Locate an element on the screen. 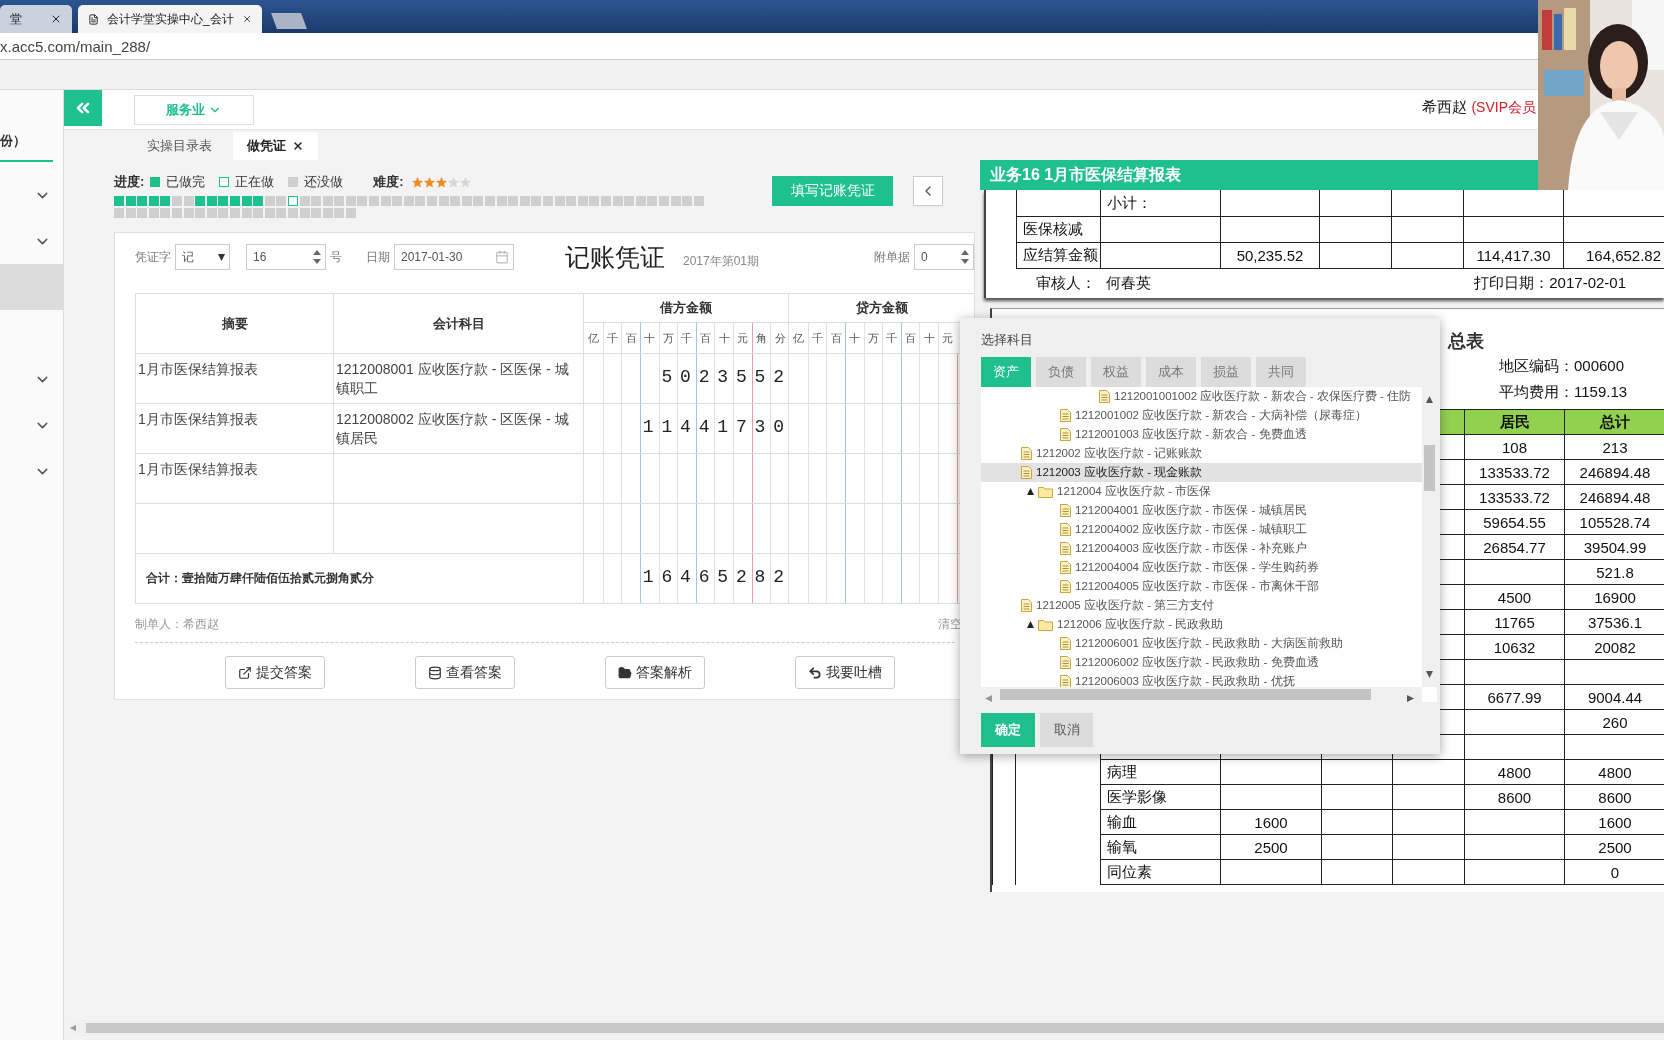 The image size is (1664, 1040). action-button: 查看答案 is located at coordinates (465, 672).